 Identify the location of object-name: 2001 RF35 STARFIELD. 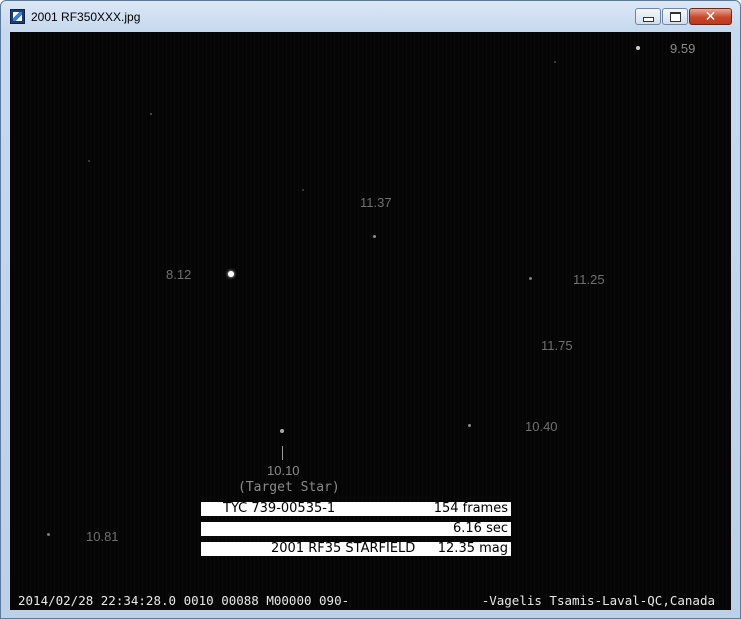
(343, 548).